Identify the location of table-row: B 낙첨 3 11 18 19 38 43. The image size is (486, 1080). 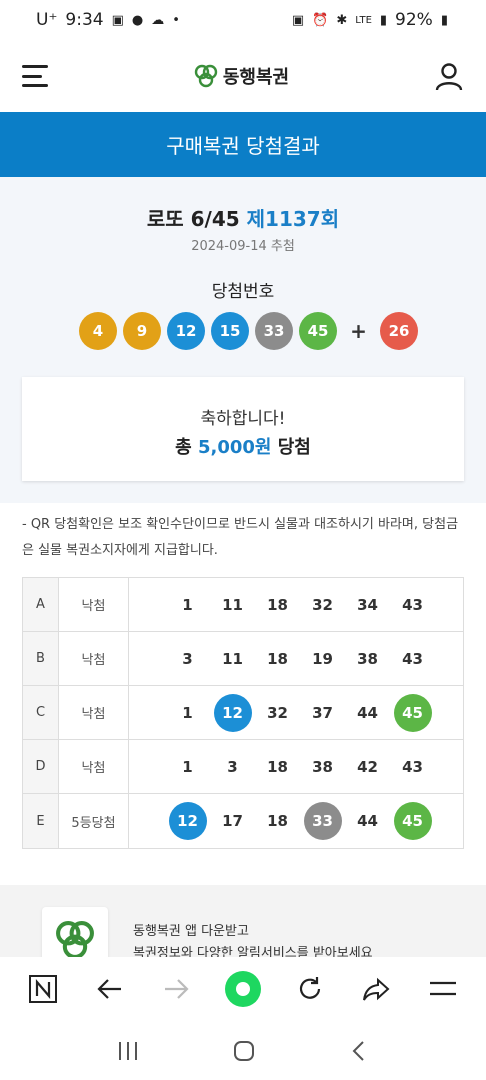
(243, 659).